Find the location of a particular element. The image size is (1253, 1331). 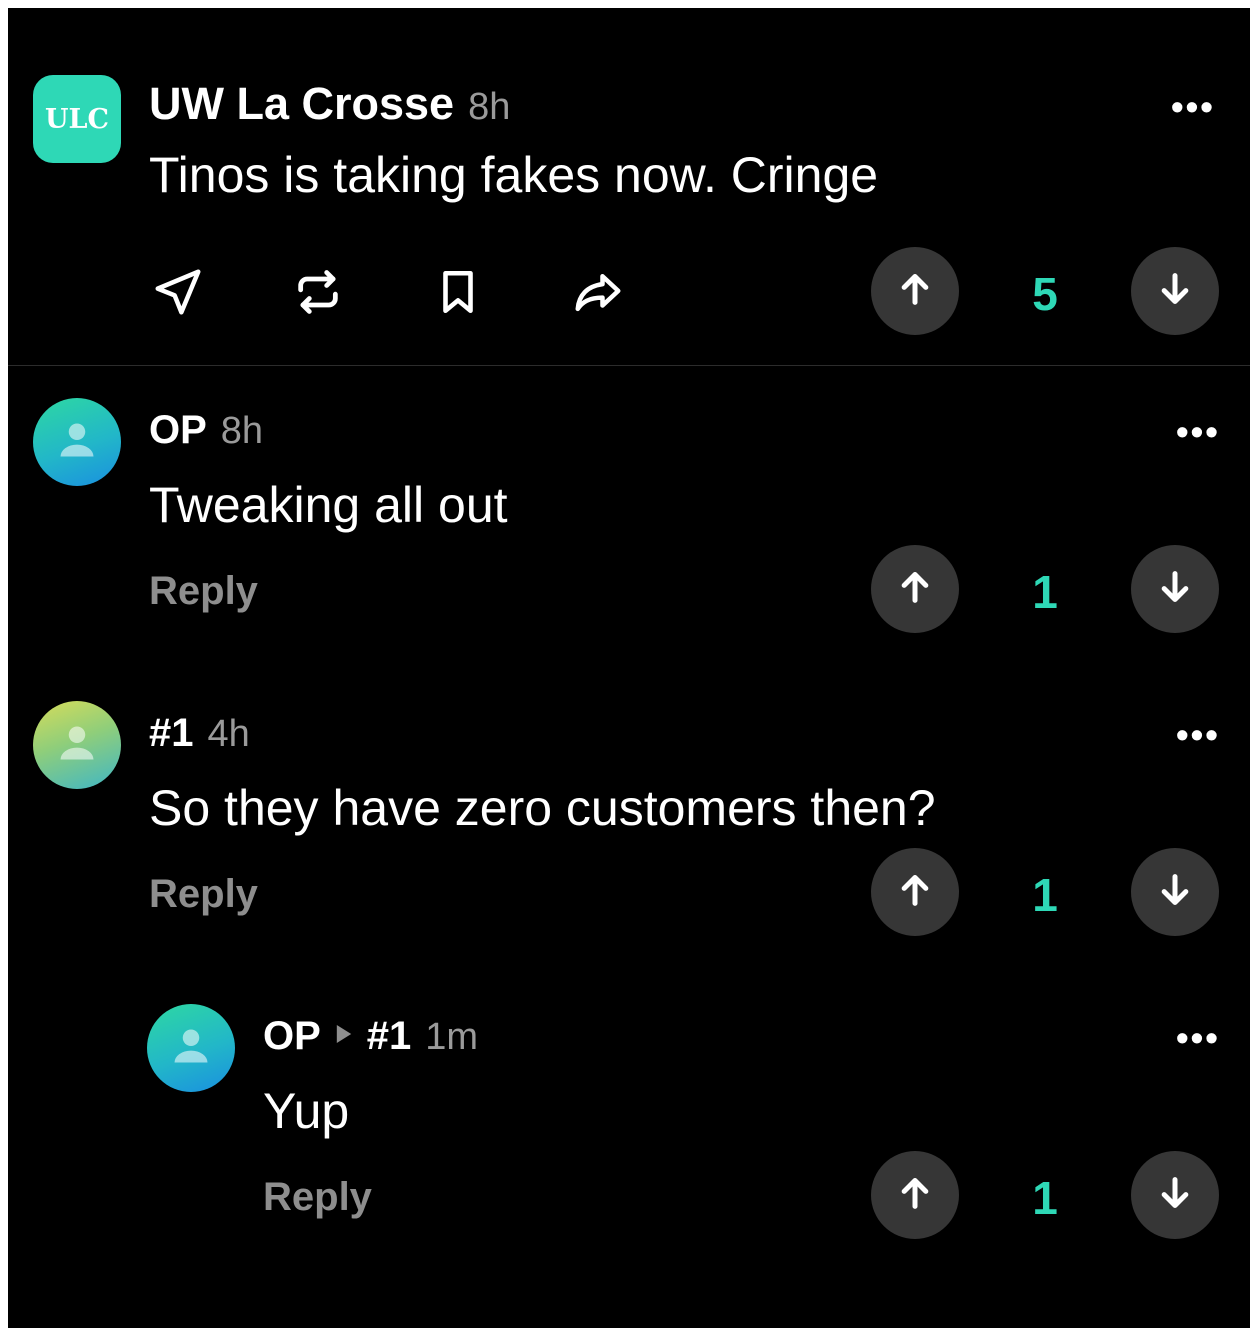

comment-header: OP 8h is located at coordinates (206, 430).